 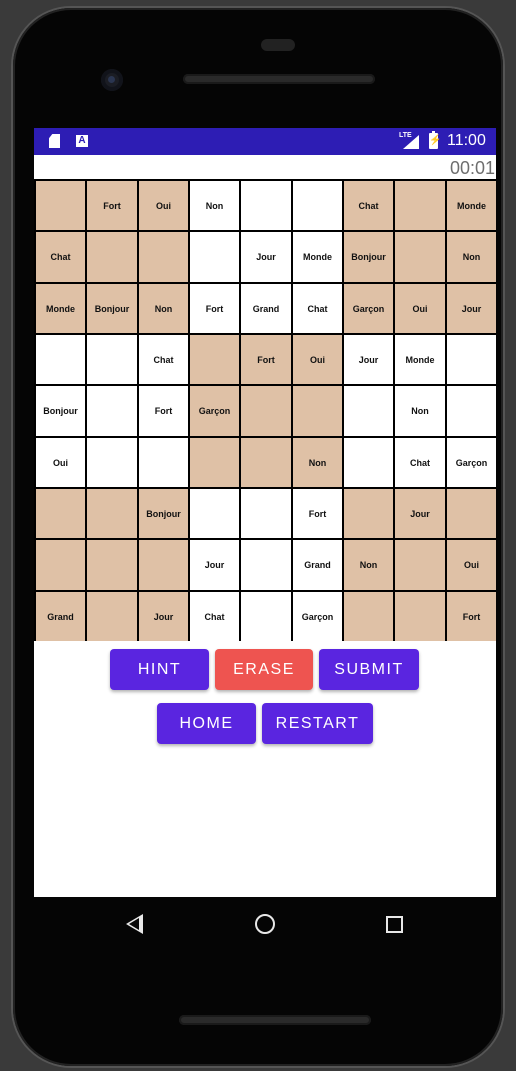 I want to click on erase-button: ERASE, so click(x=264, y=669).